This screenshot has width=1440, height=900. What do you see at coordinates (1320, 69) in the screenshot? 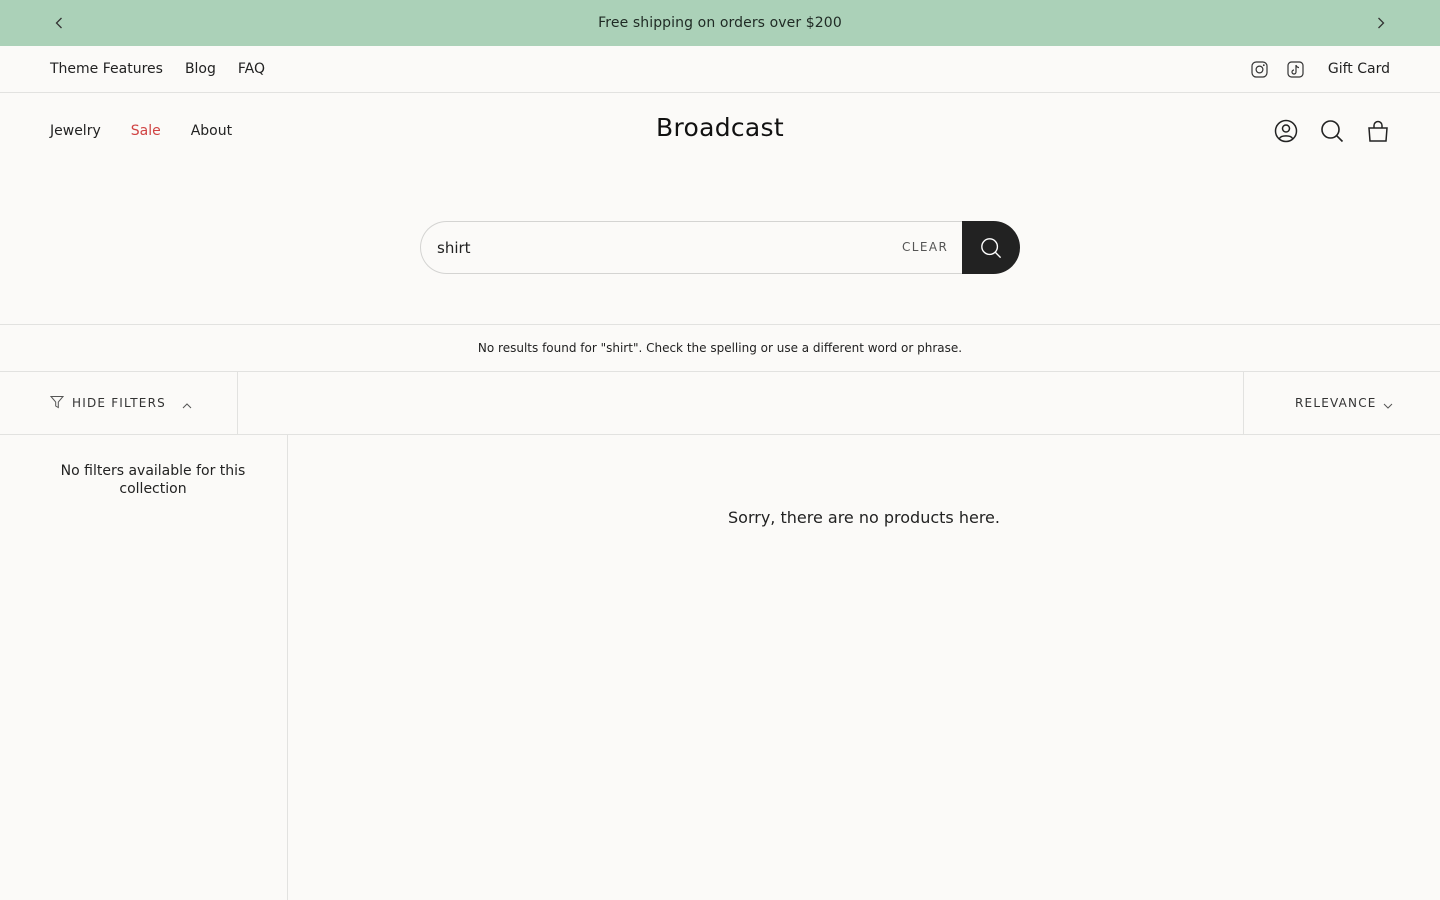
I see `utility-right: Gift Card` at bounding box center [1320, 69].